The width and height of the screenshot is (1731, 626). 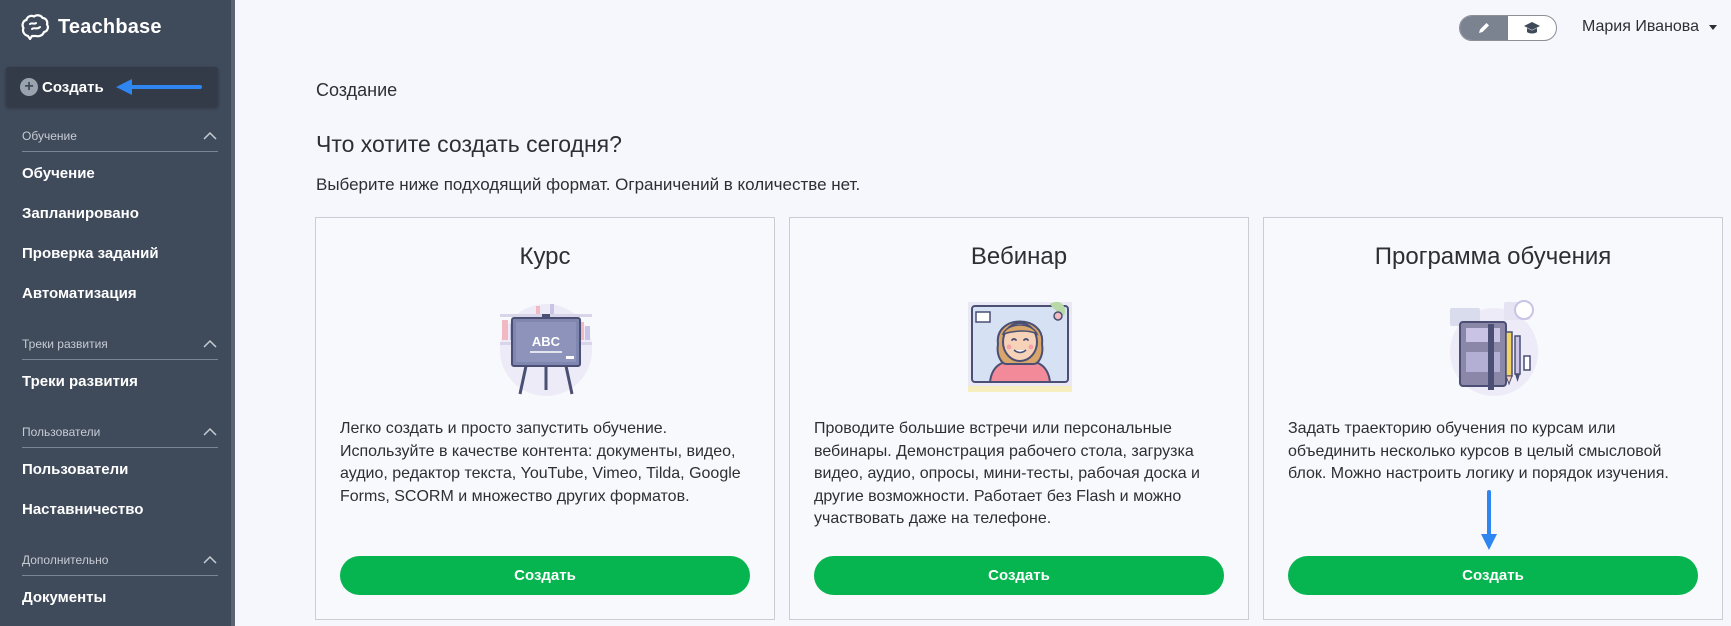 What do you see at coordinates (65, 560) in the screenshot?
I see `section-title: Дополнительно` at bounding box center [65, 560].